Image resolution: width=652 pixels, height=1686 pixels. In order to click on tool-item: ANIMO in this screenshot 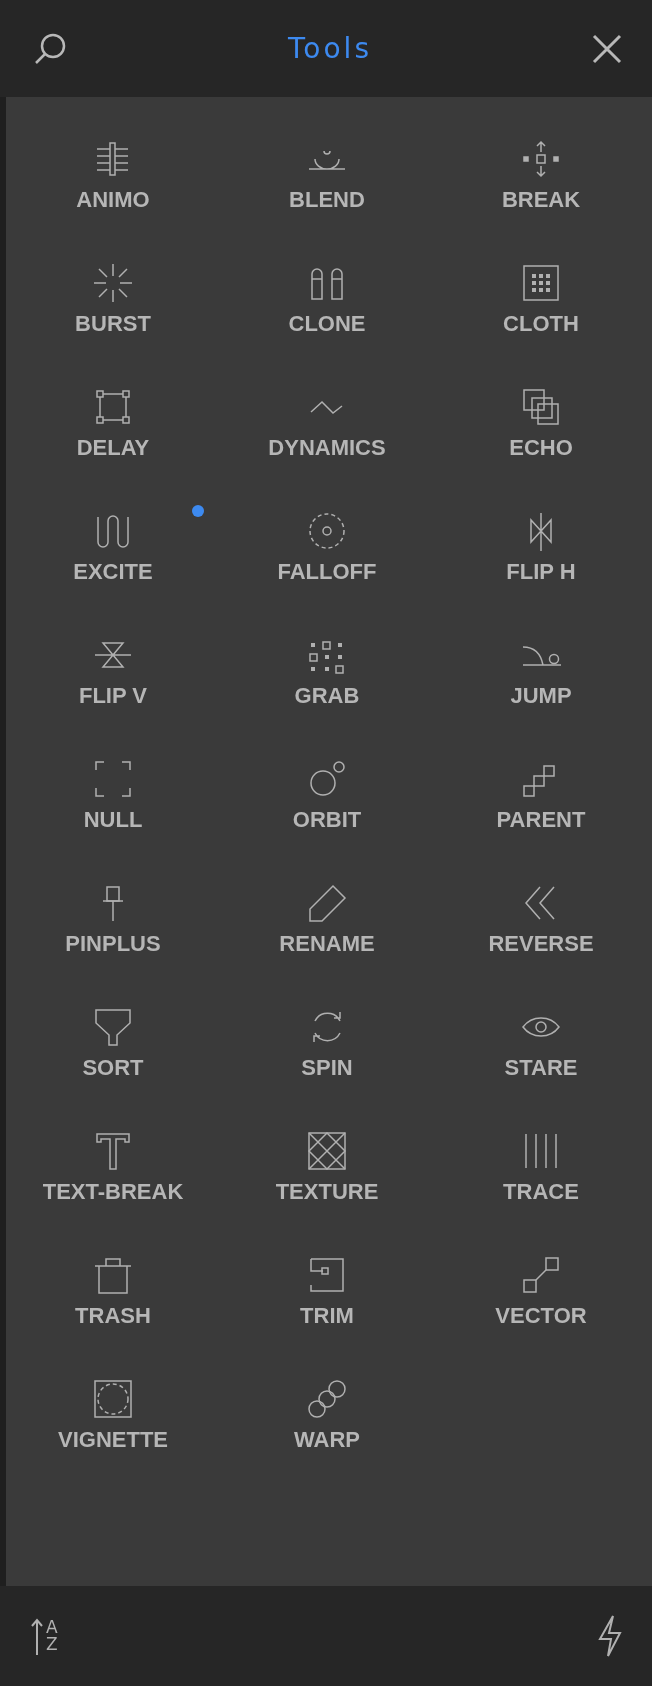, I will do `click(113, 176)`.